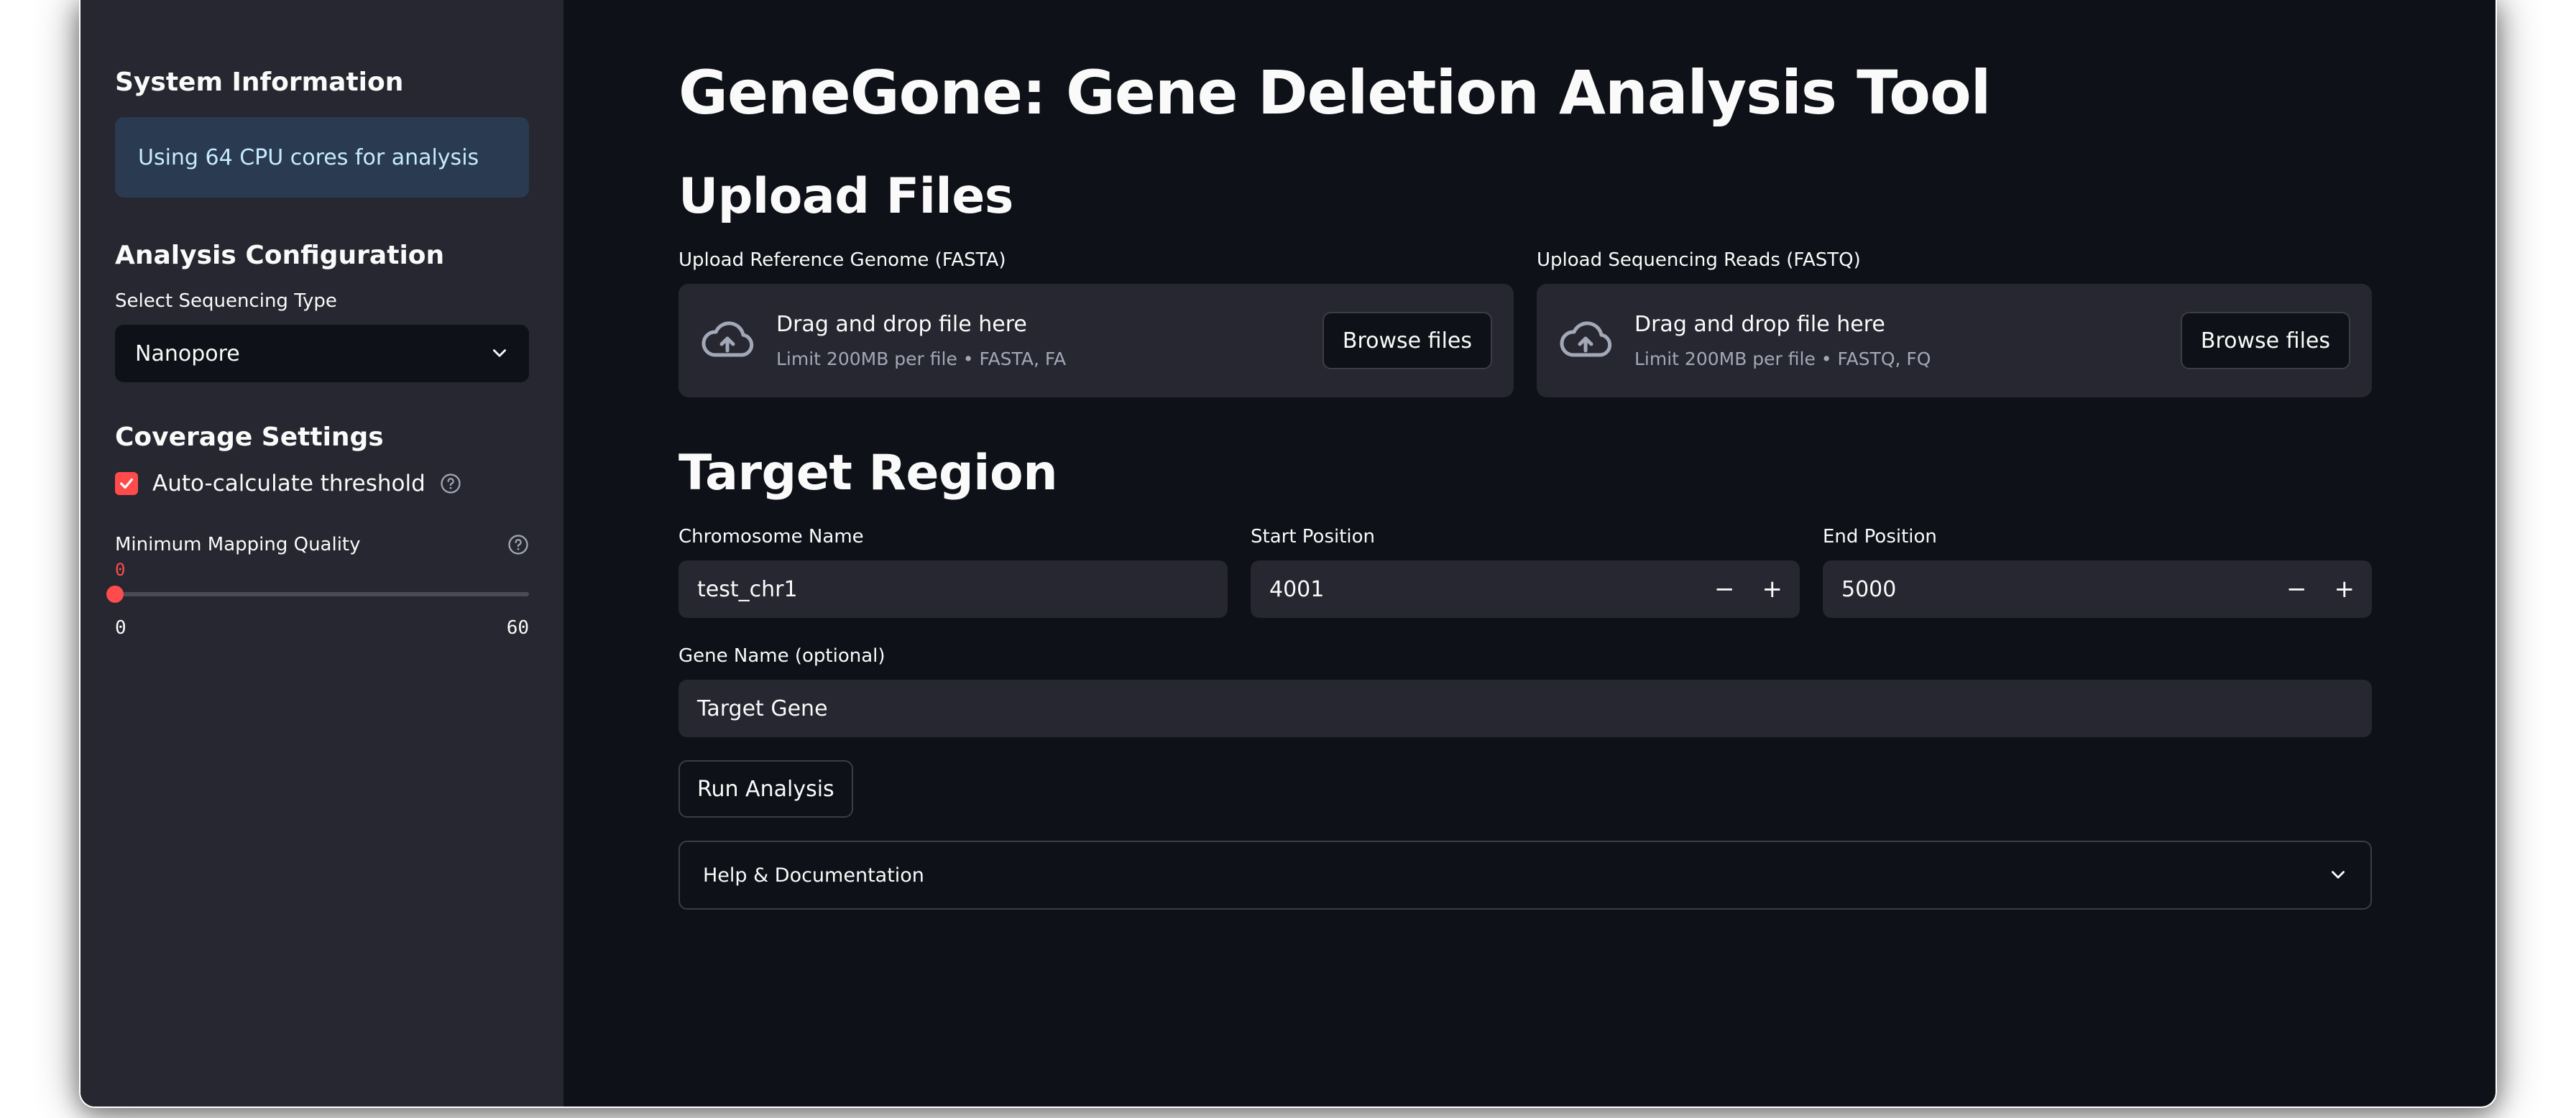  I want to click on mapq-range: 0 60, so click(322, 628).